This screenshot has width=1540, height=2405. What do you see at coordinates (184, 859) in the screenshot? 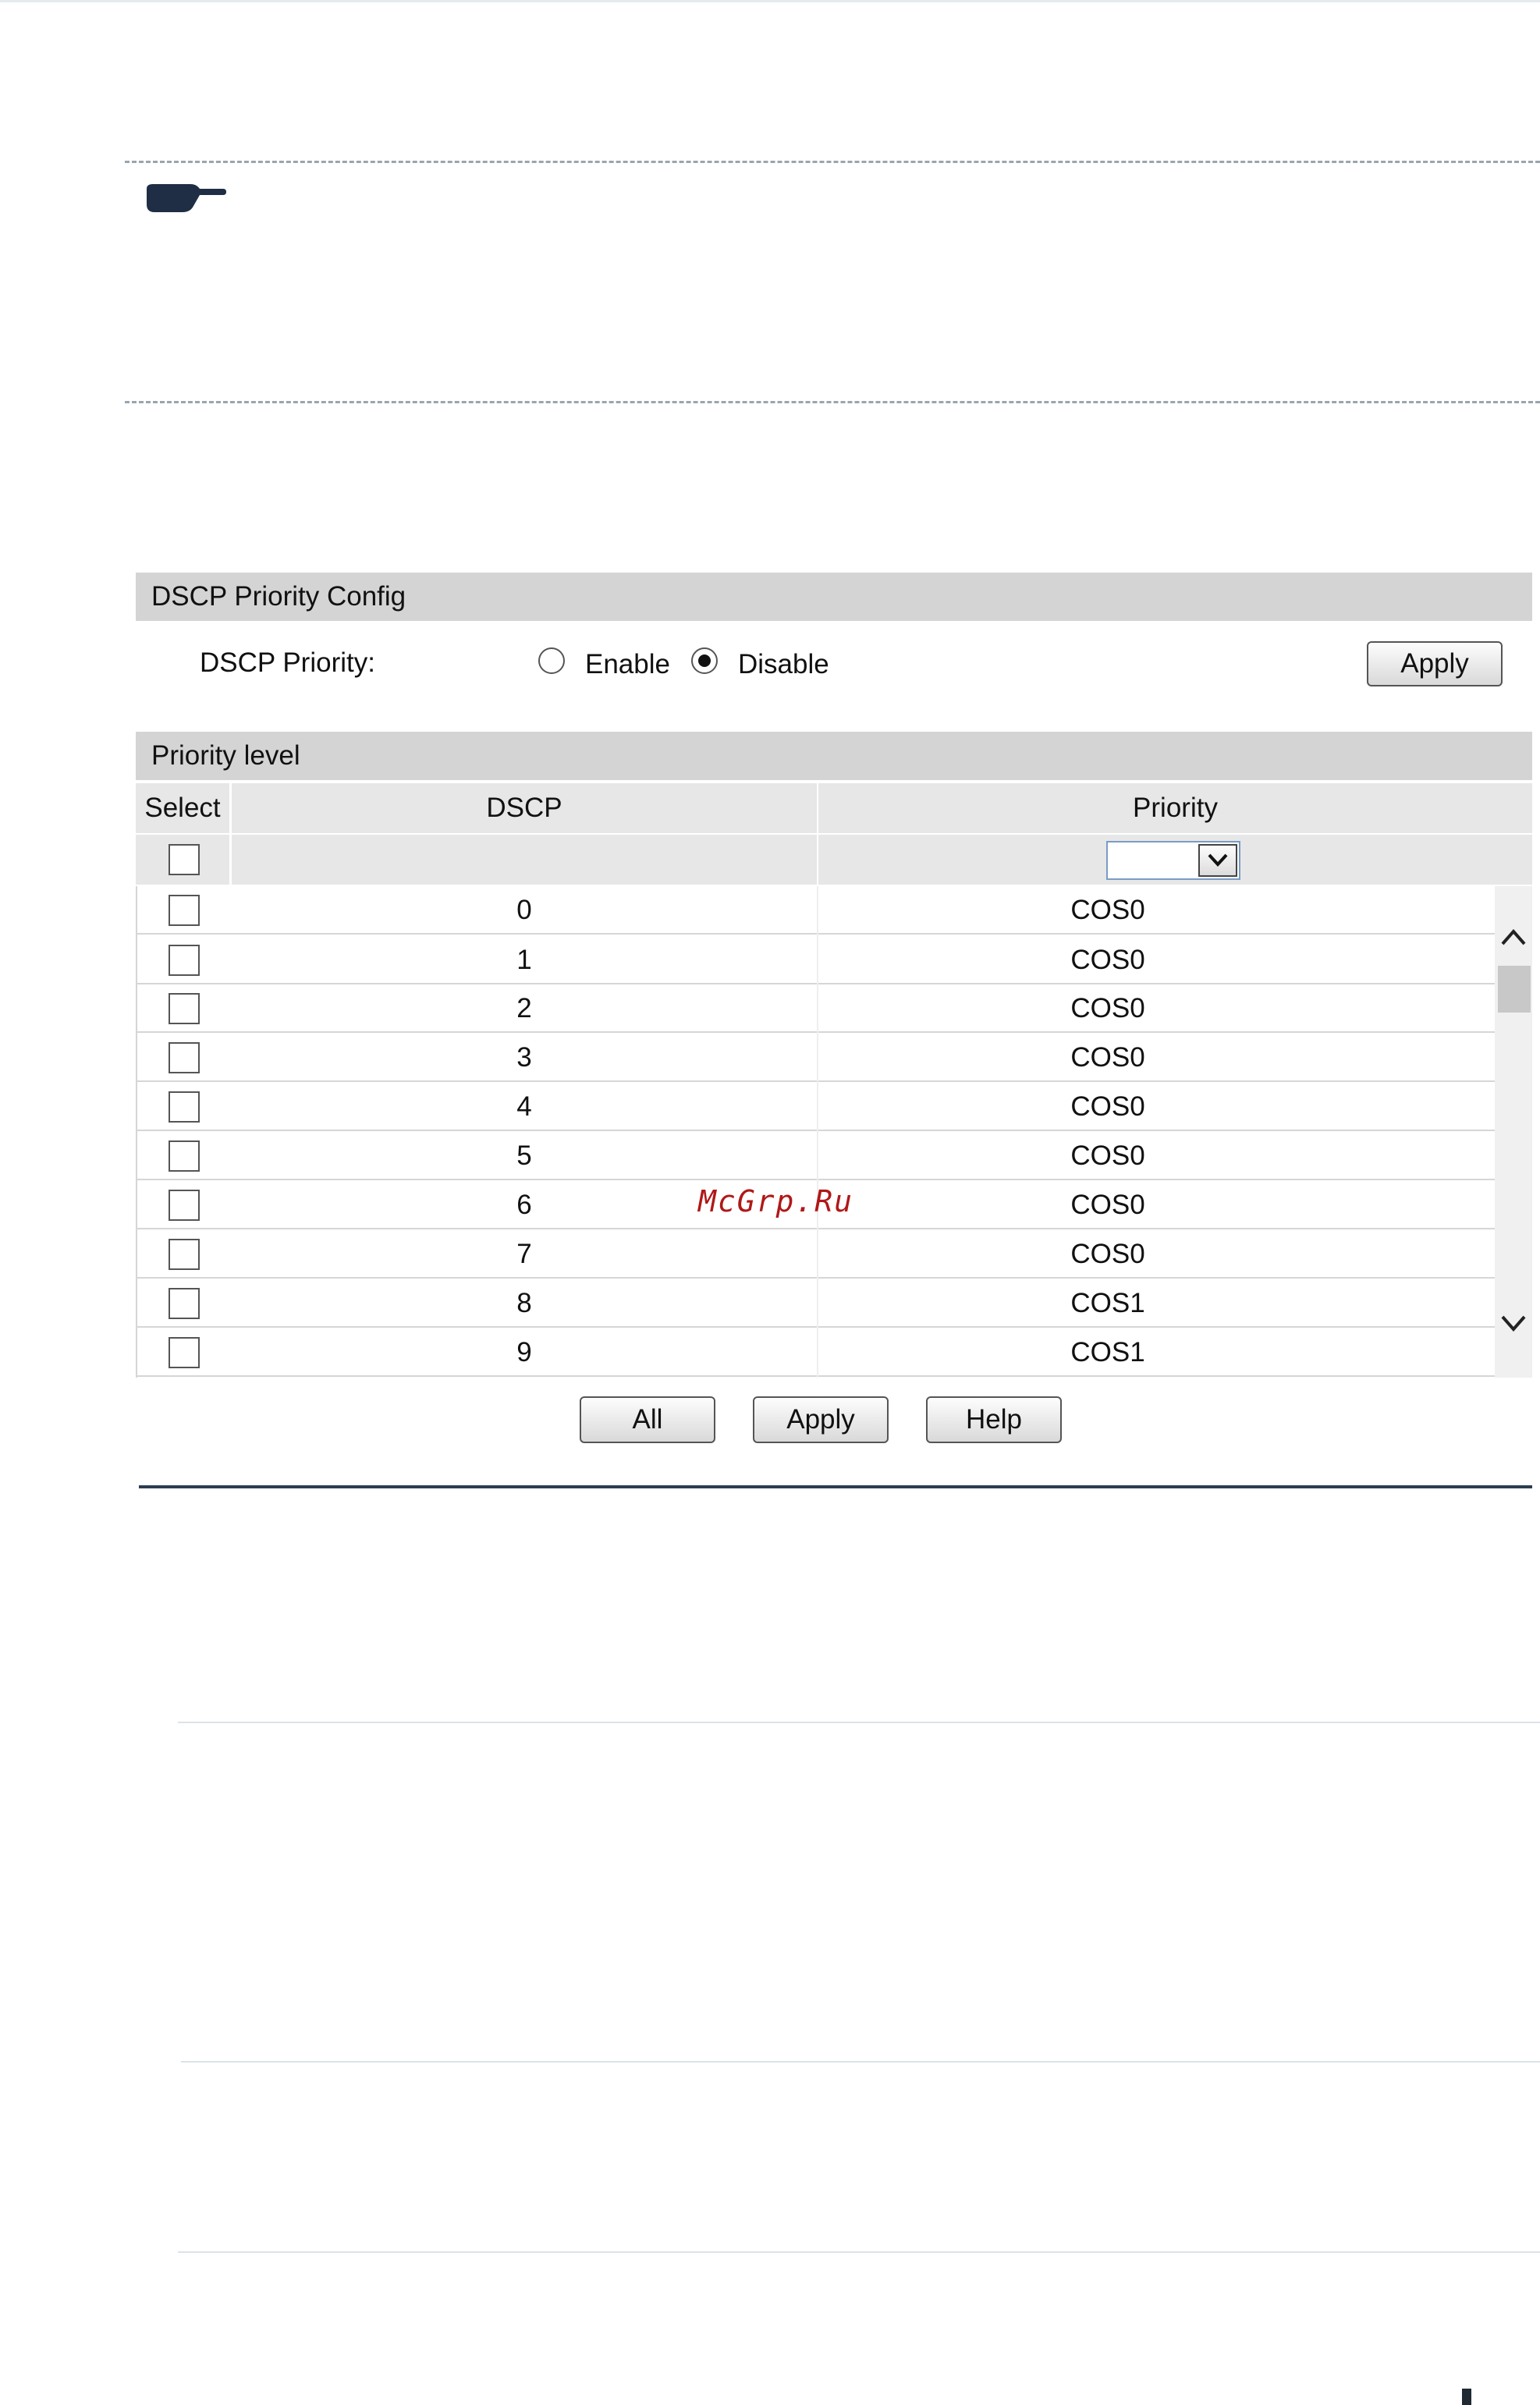
I see `select-all-checkbox` at bounding box center [184, 859].